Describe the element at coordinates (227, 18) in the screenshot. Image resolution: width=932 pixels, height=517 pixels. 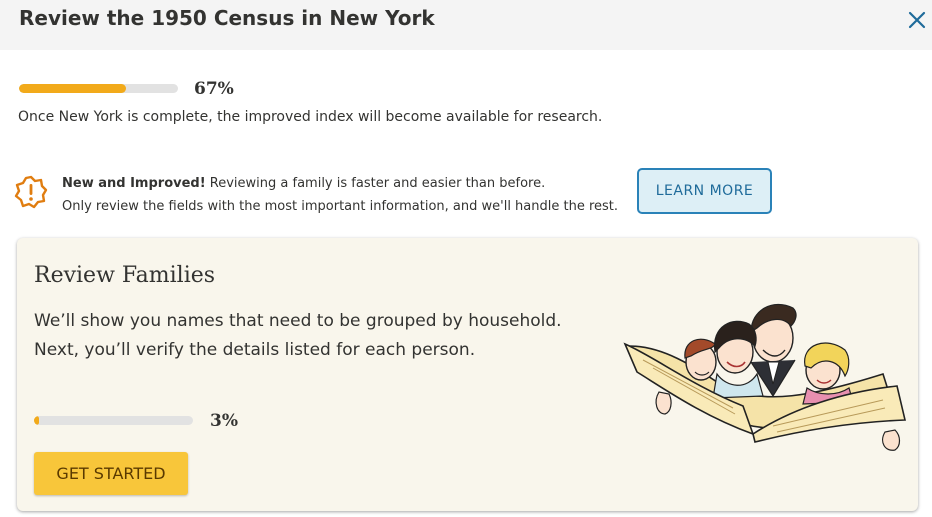
I see `dialog-title: Review the 1950 Census in New York` at that location.